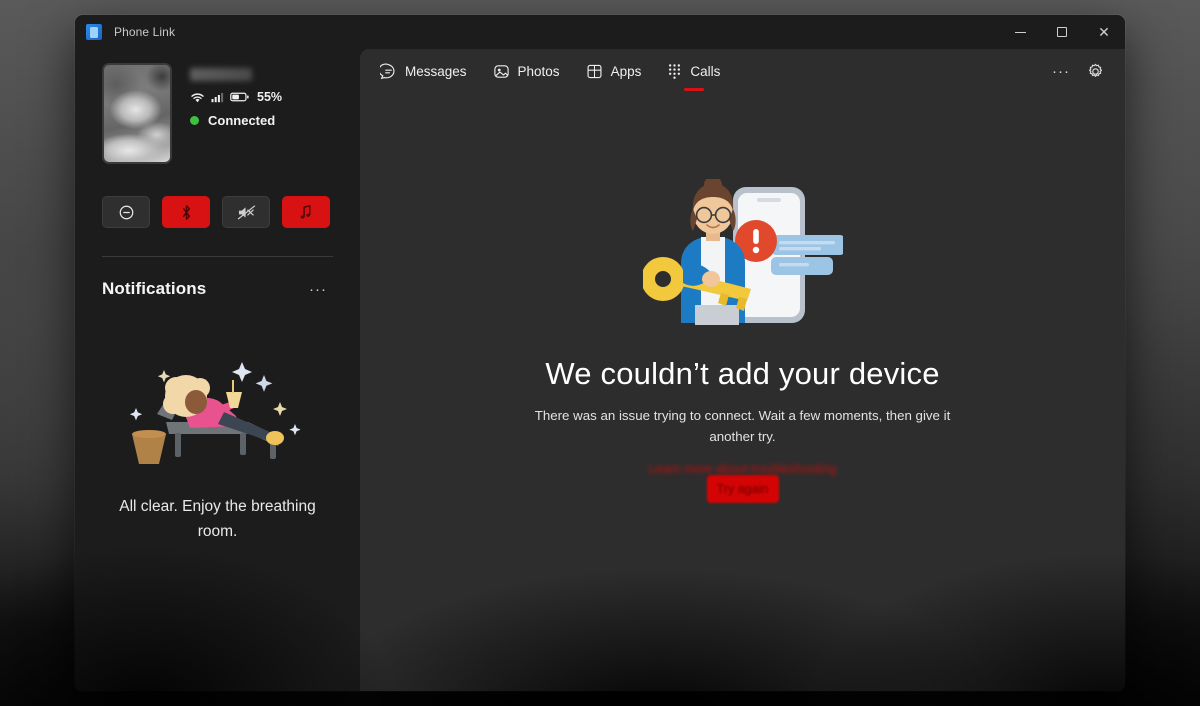 This screenshot has width=1200, height=706. What do you see at coordinates (436, 71) in the screenshot?
I see `tab-messages-label: Messages` at bounding box center [436, 71].